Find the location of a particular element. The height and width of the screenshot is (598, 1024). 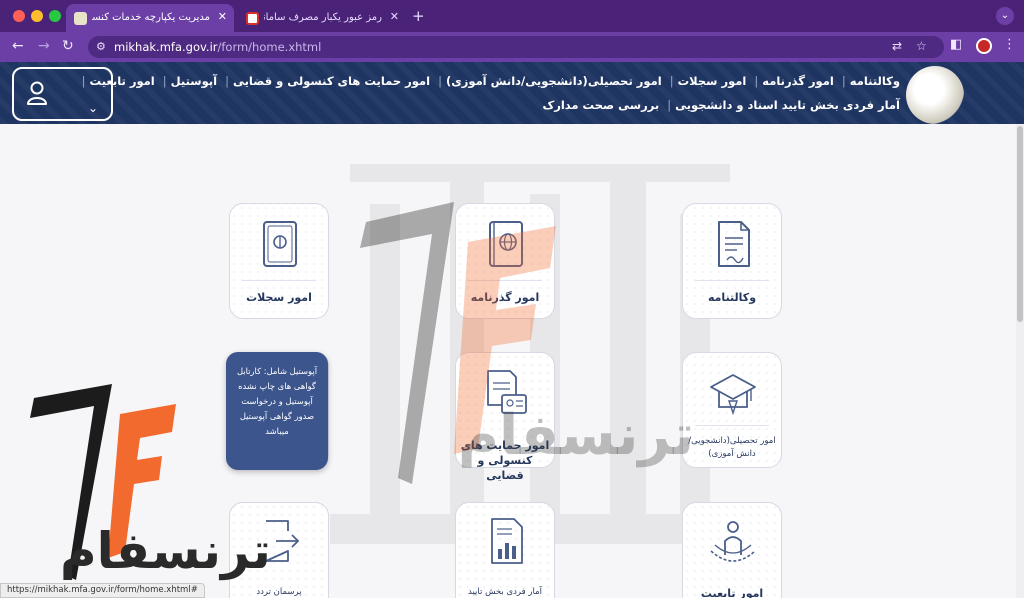

nav-vekalatname: وکالتنامه is located at coordinates (875, 81).